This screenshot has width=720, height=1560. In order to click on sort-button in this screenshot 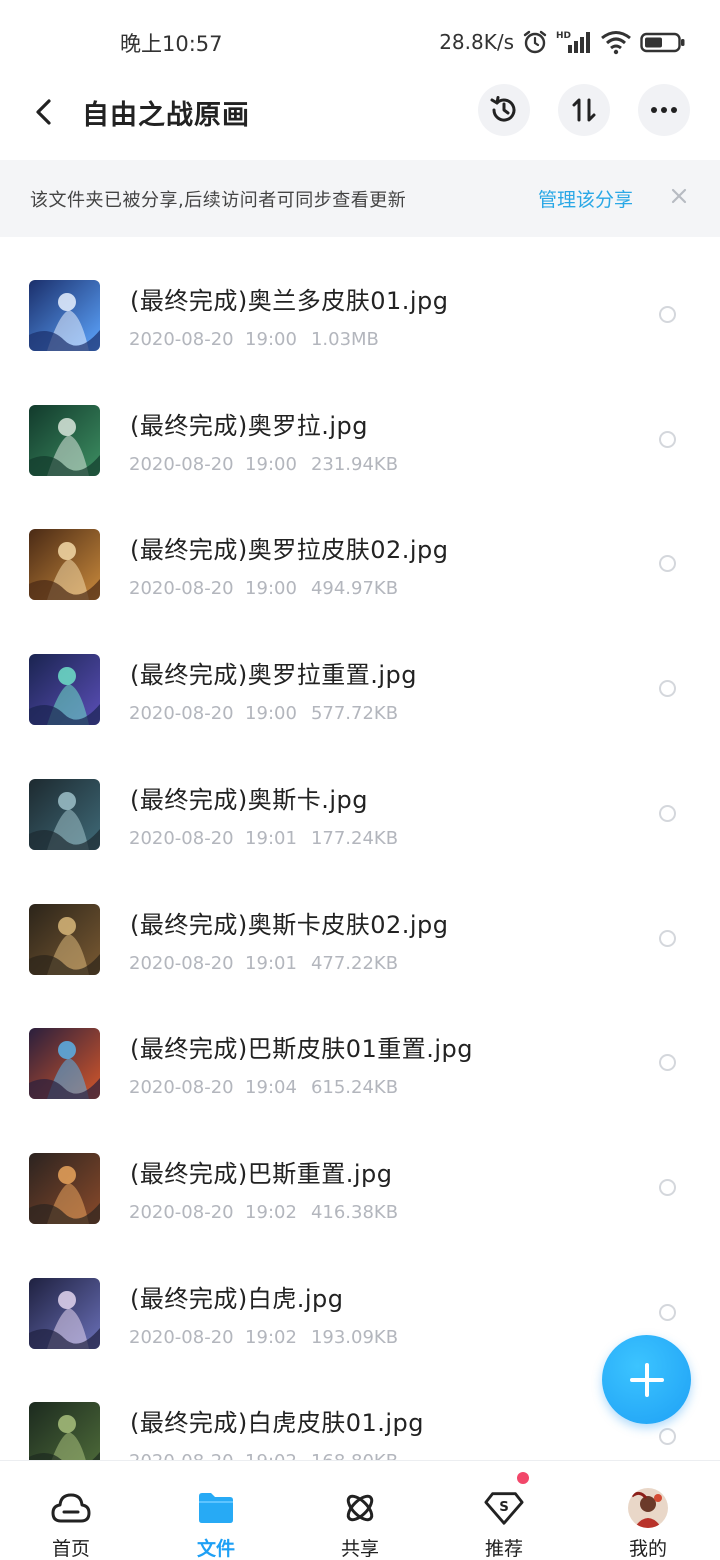, I will do `click(584, 110)`.